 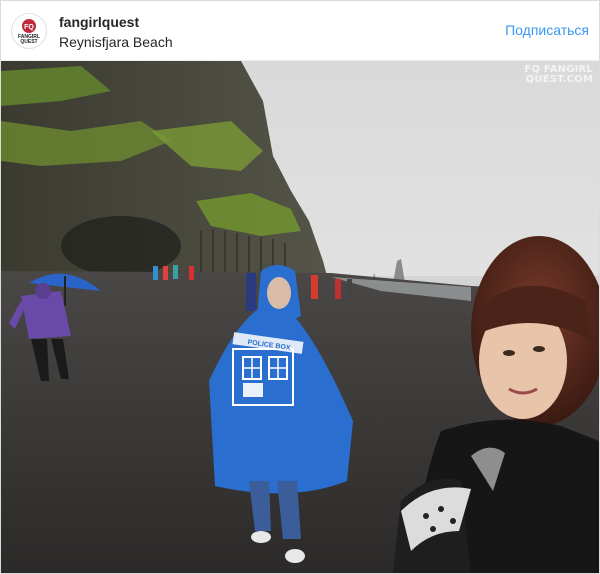 I want to click on logo-quest-text: QUEST, so click(x=28, y=42).